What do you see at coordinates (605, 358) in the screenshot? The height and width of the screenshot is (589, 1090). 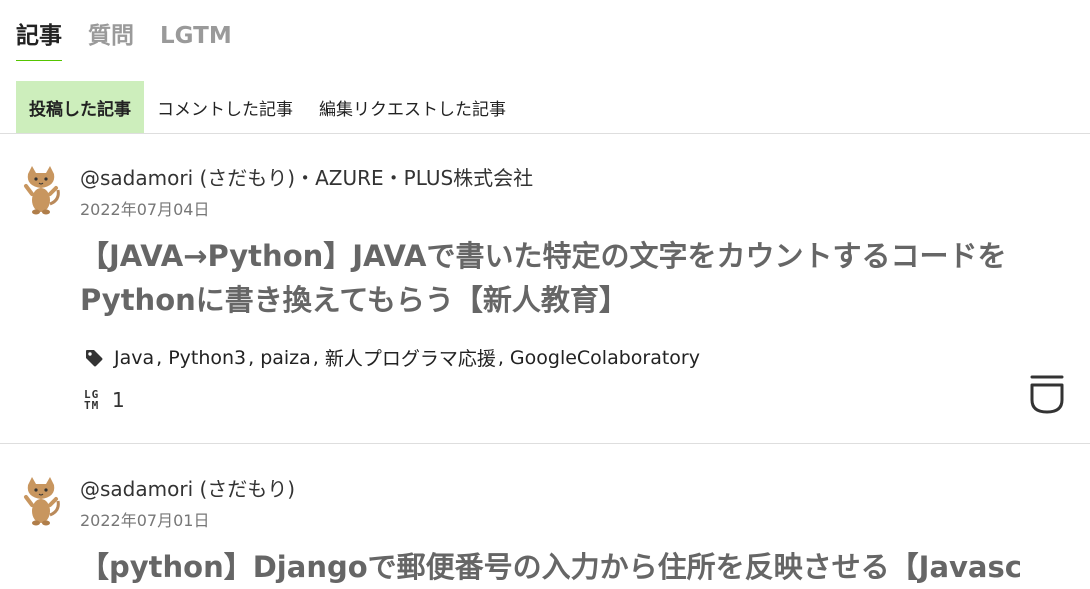 I see `tag-google-colaboratory: GoogleColaboratory` at bounding box center [605, 358].